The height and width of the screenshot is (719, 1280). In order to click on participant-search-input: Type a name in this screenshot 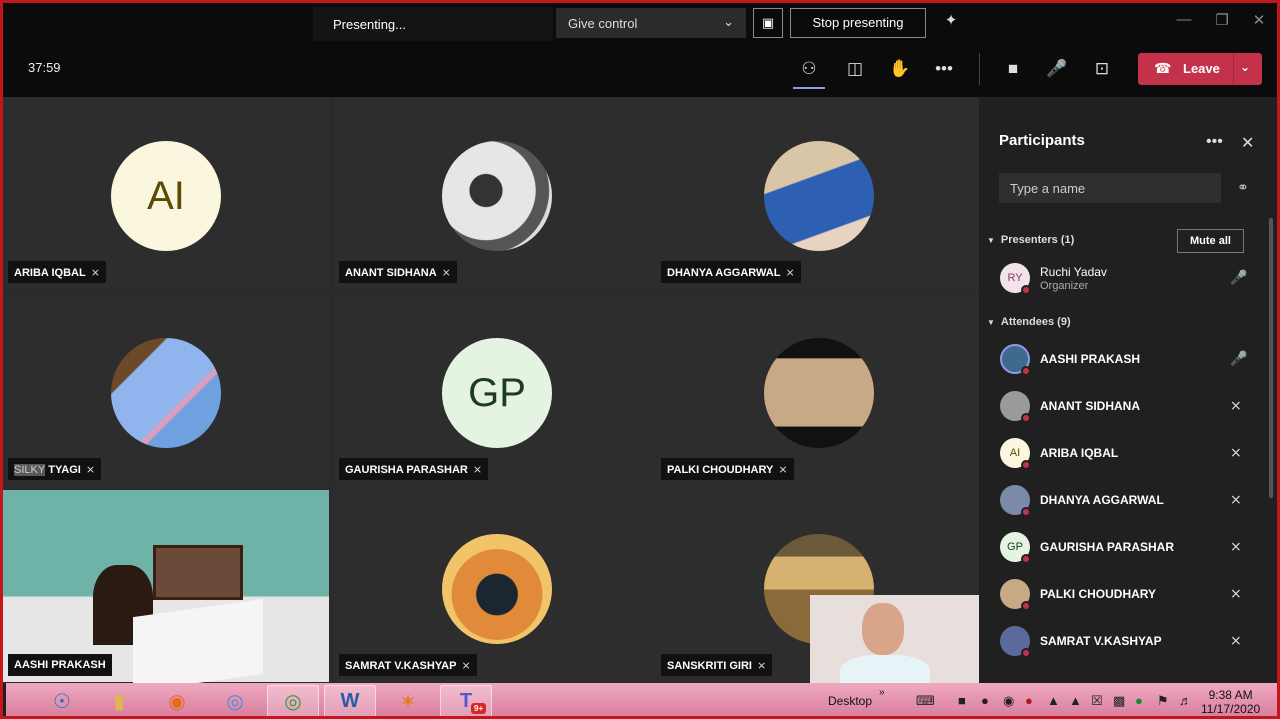, I will do `click(1110, 188)`.